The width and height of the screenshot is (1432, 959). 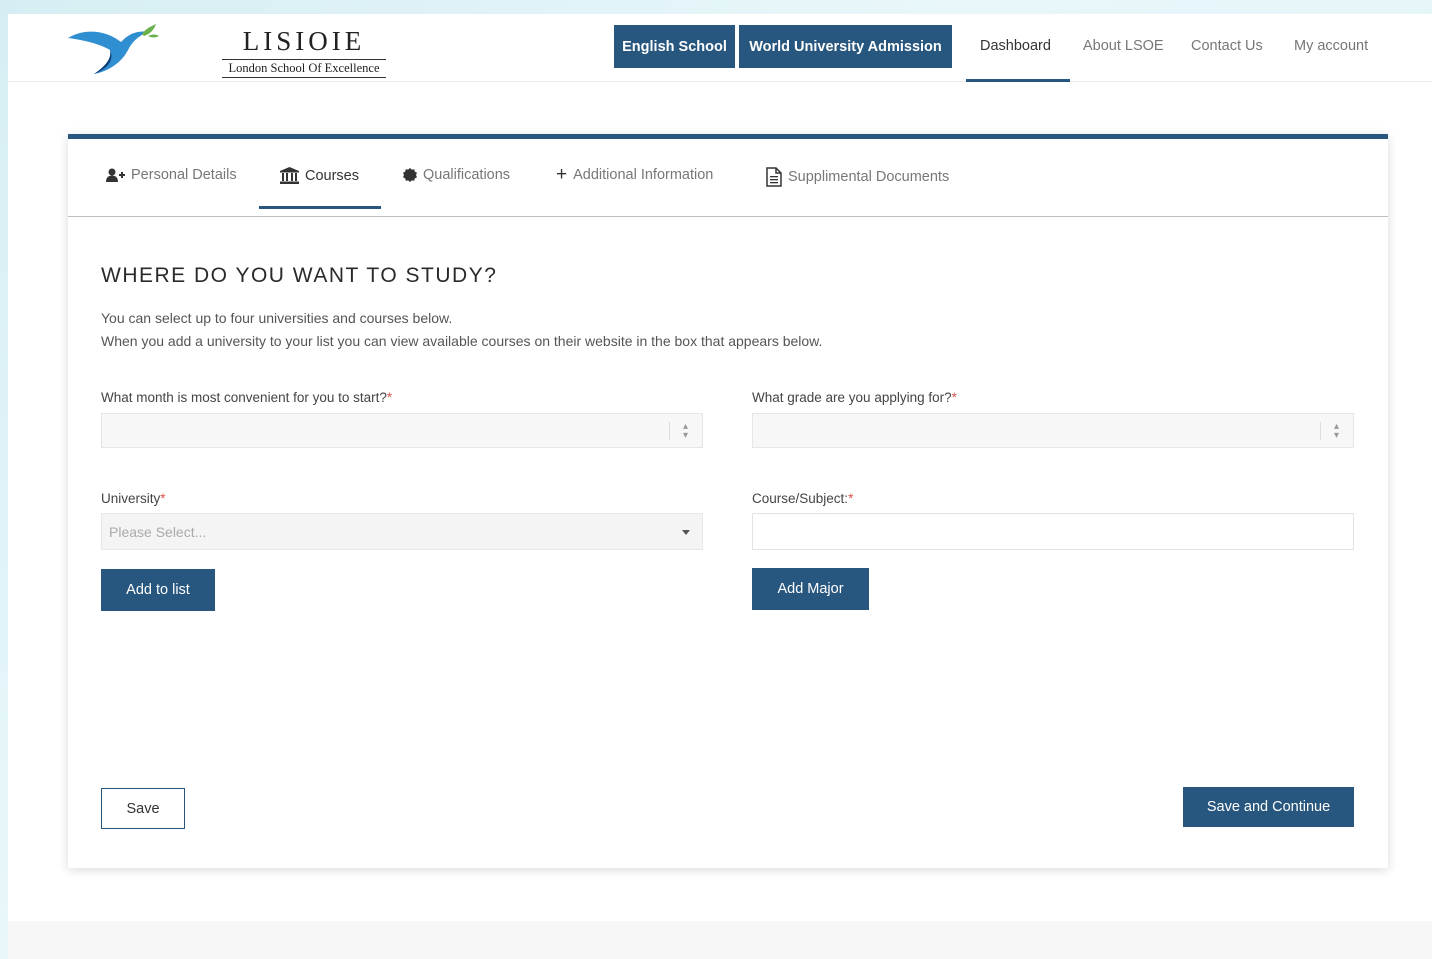 I want to click on add-major-button: Add Major, so click(x=810, y=589).